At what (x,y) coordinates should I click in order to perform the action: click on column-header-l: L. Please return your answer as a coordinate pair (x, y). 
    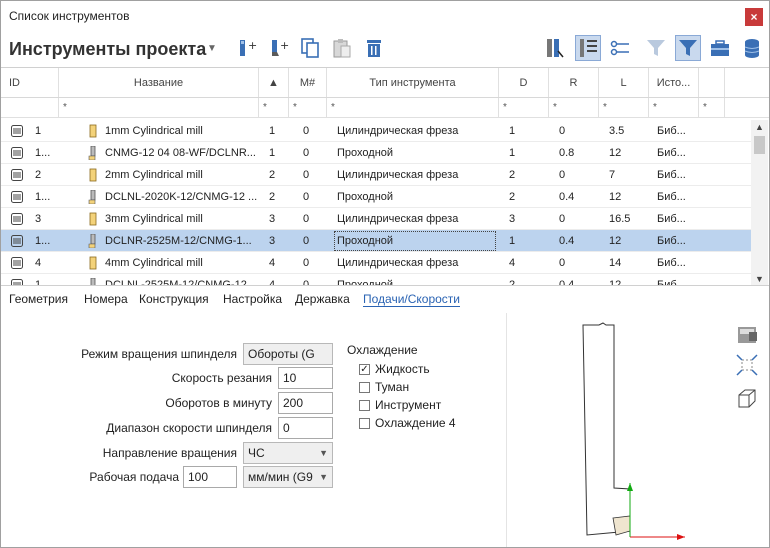
    Looking at the image, I should click on (624, 82).